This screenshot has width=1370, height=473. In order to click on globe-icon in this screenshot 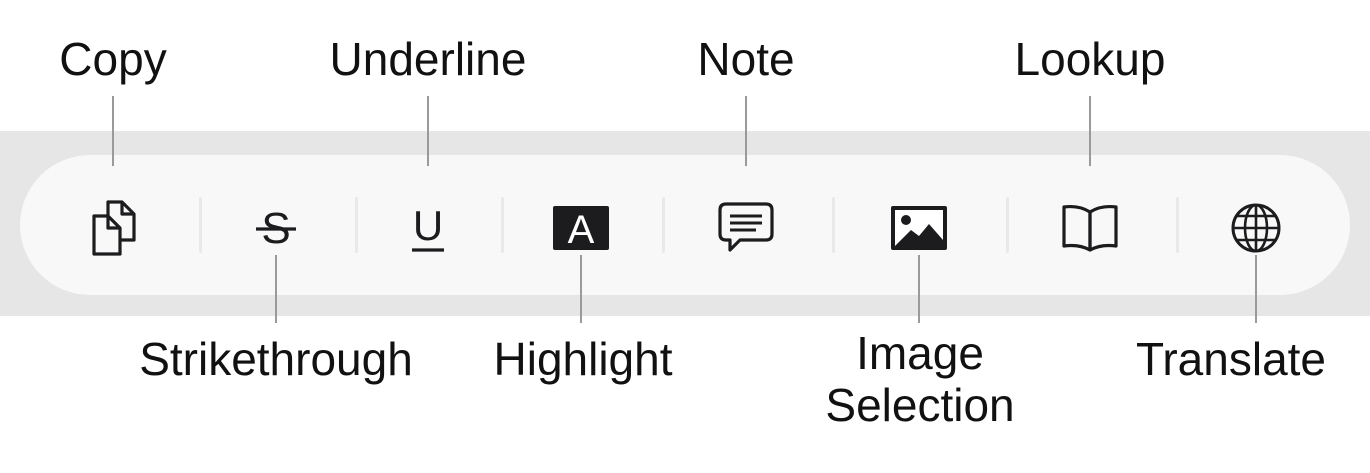, I will do `click(1256, 228)`.